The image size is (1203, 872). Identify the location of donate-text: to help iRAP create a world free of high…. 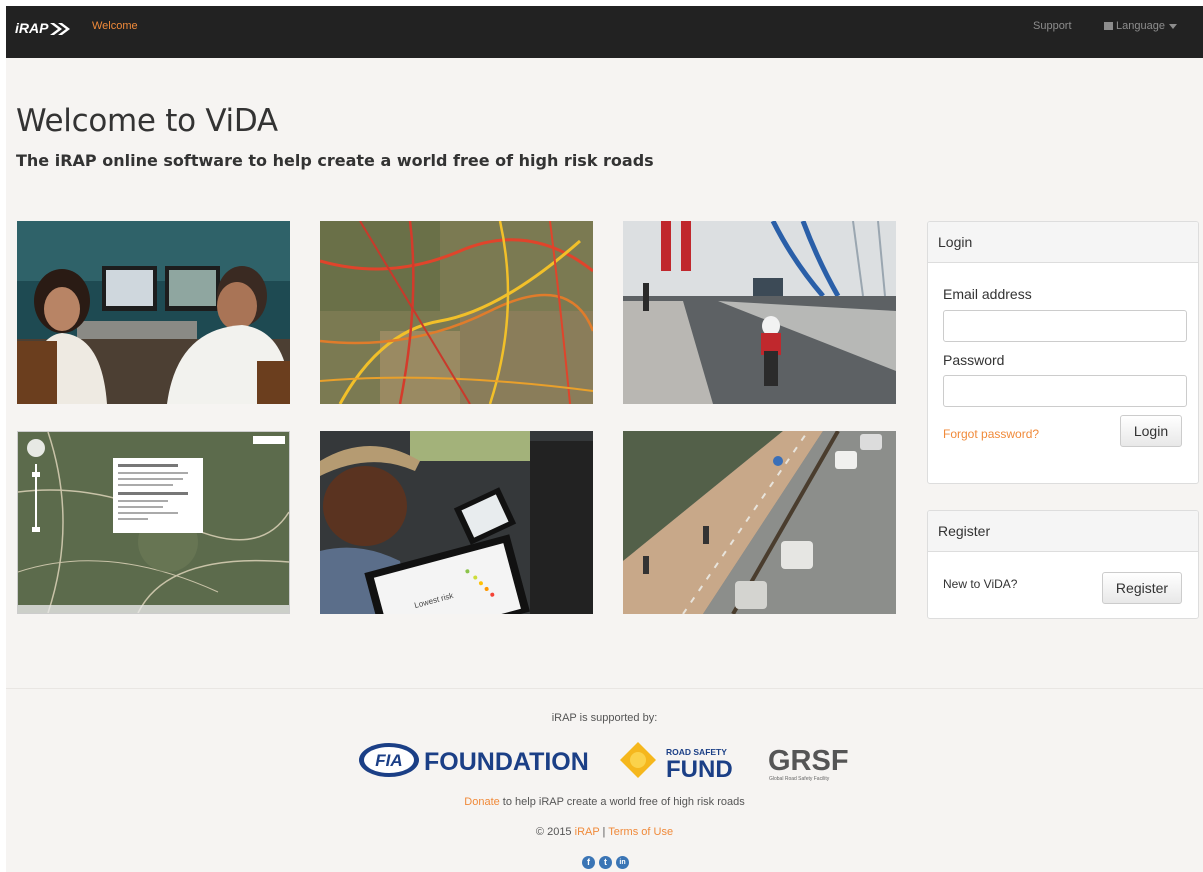
(622, 802).